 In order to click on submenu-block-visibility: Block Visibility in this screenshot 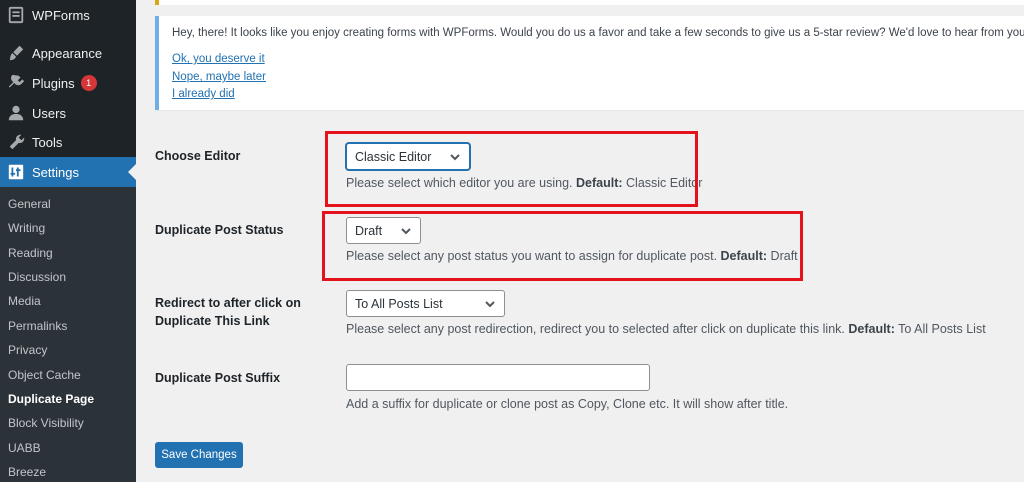, I will do `click(46, 423)`.